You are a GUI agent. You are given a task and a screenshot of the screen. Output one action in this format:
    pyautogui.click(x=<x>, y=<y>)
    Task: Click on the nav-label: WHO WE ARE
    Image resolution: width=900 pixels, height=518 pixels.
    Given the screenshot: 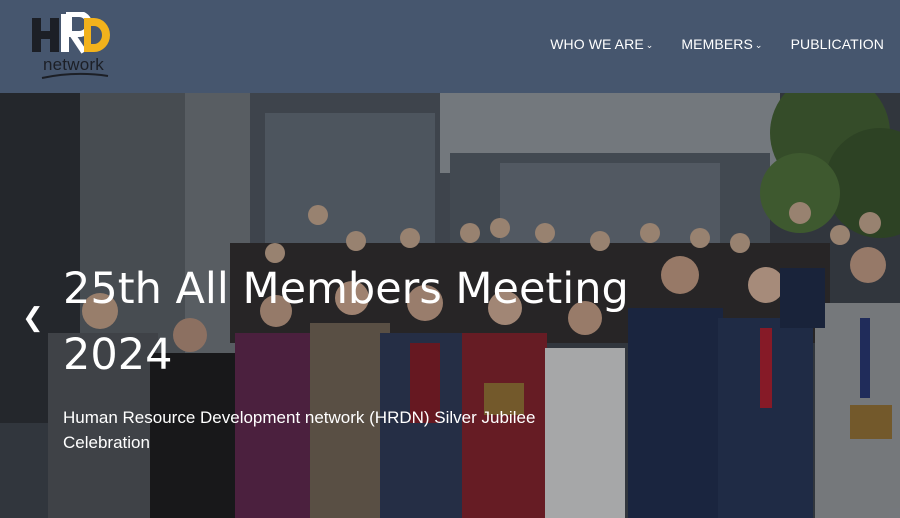 What is the action you would take?
    pyautogui.click(x=597, y=44)
    